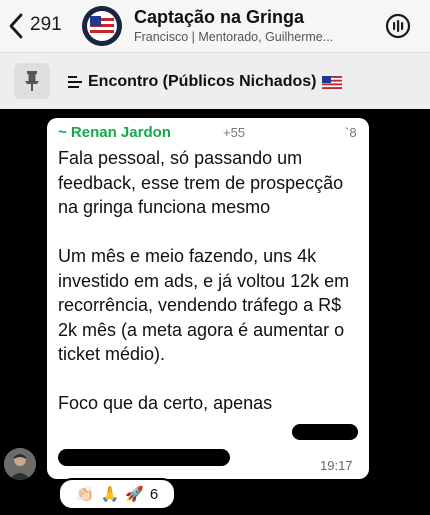 Image resolution: width=430 pixels, height=515 pixels. I want to click on sender-name: ~ Renan Jardon, so click(114, 132).